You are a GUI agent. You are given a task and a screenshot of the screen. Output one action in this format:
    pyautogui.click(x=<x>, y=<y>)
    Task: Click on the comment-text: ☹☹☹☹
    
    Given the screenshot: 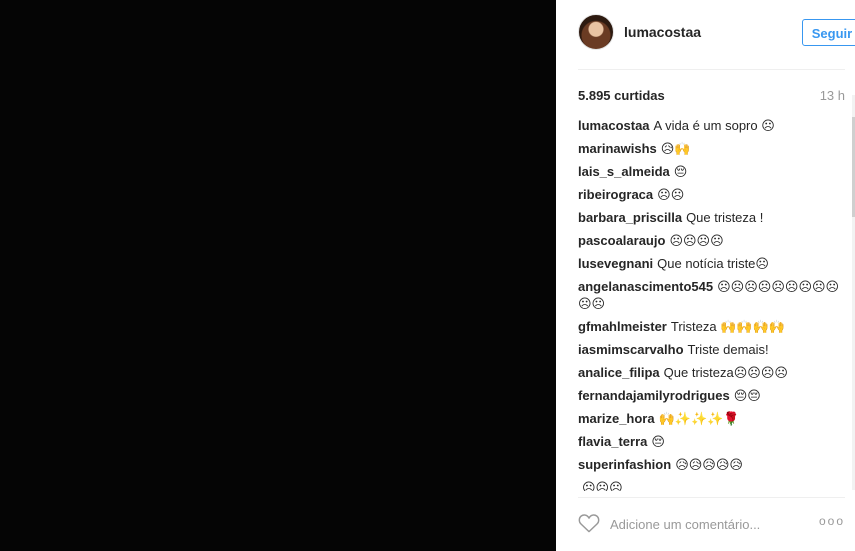 What is the action you would take?
    pyautogui.click(x=696, y=240)
    